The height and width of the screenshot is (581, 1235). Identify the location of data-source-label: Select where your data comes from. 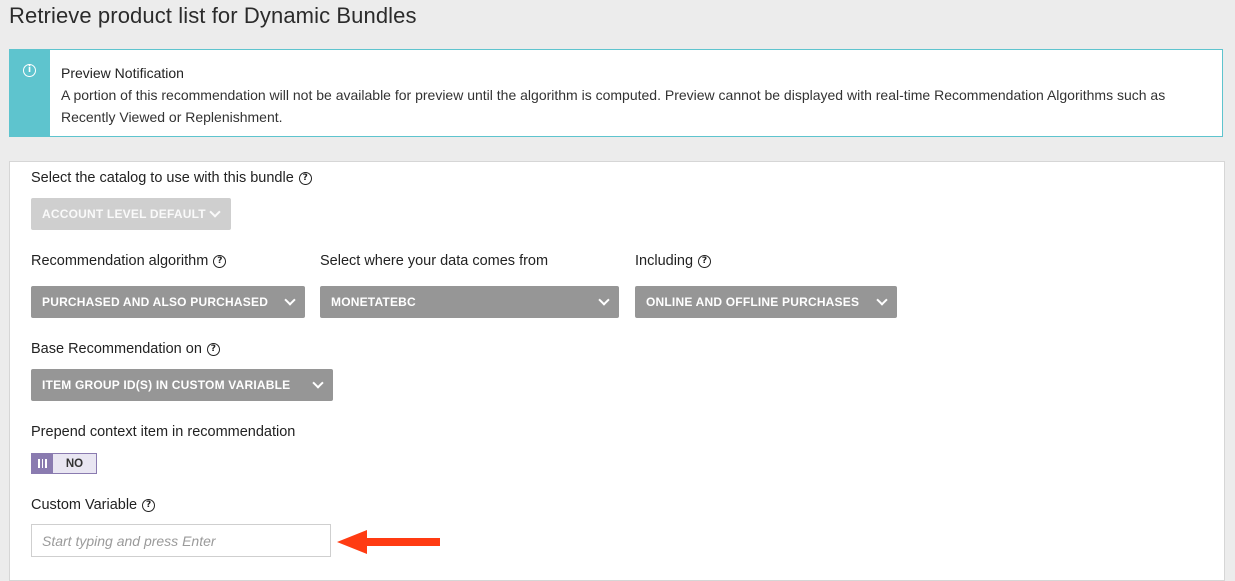
(434, 261).